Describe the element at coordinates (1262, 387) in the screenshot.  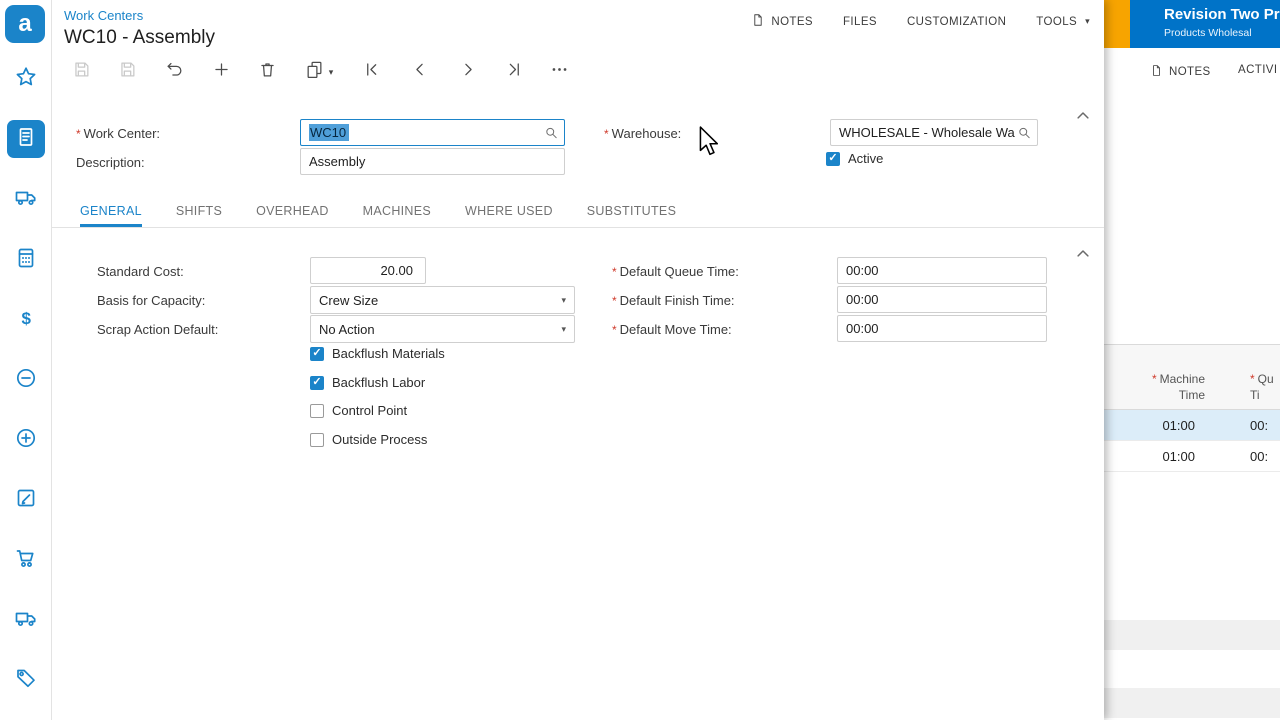
I see `queue-time-column-header: * Qu Ti` at that location.